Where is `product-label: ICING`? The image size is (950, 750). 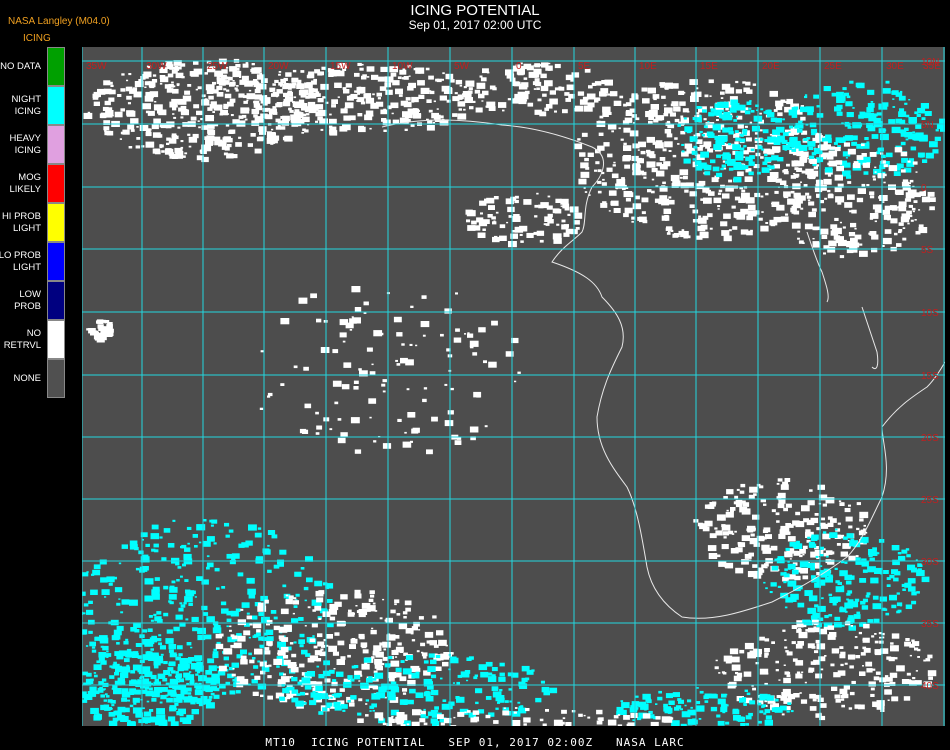
product-label: ICING is located at coordinates (37, 38).